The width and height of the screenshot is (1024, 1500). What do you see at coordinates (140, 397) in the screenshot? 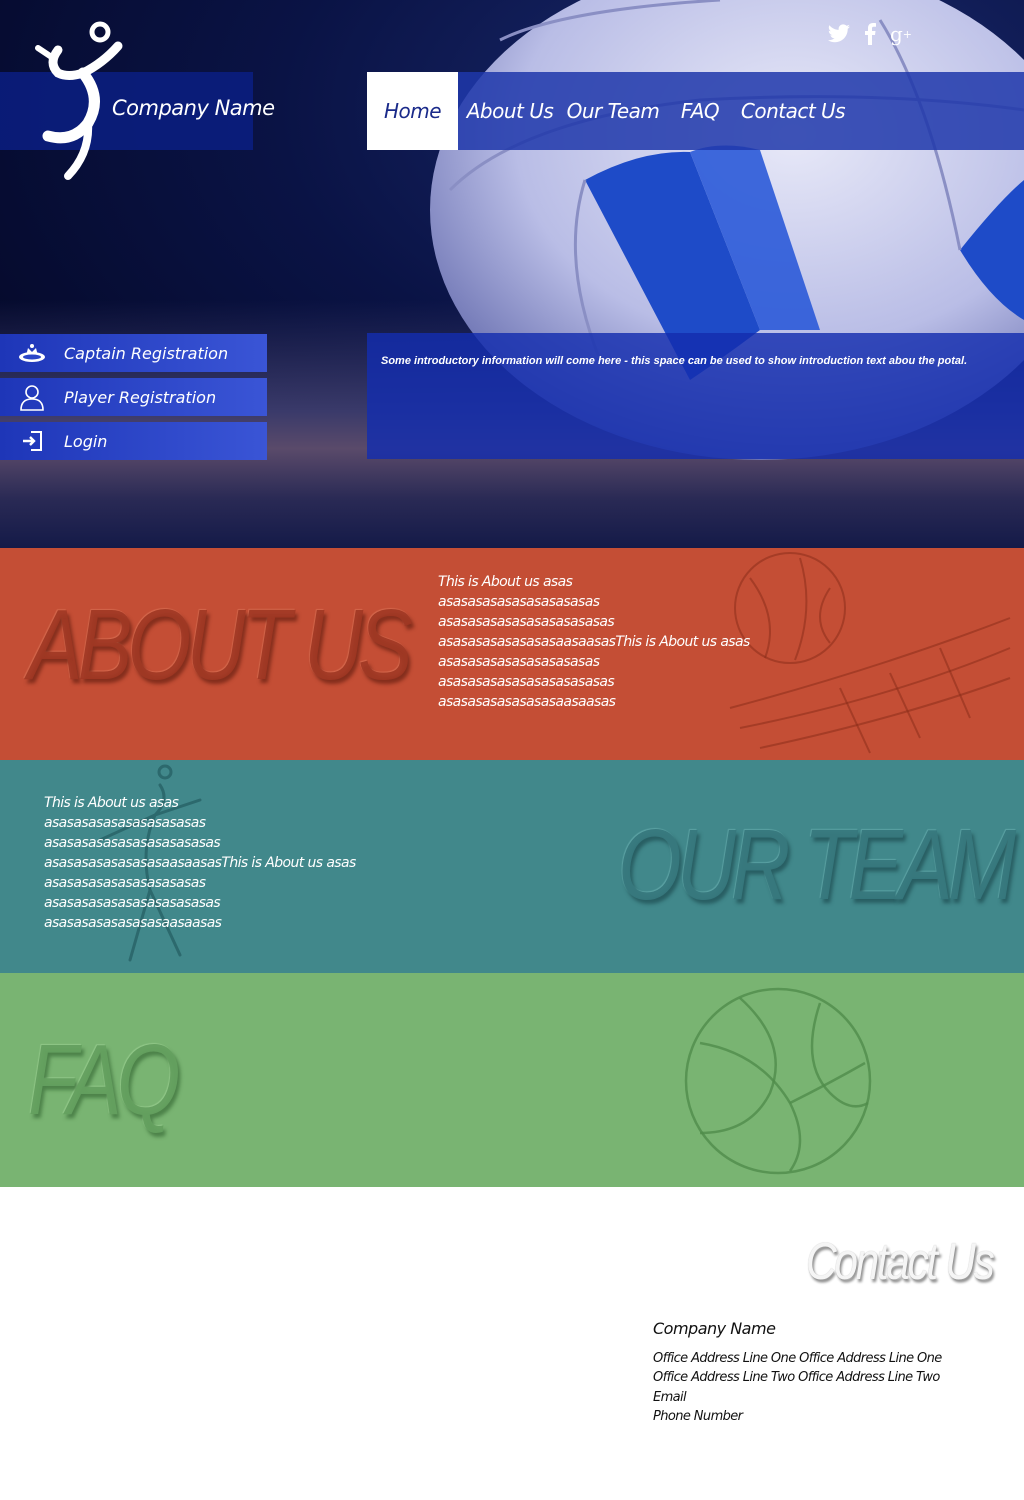
I see `player-registration-label: Player Registration` at bounding box center [140, 397].